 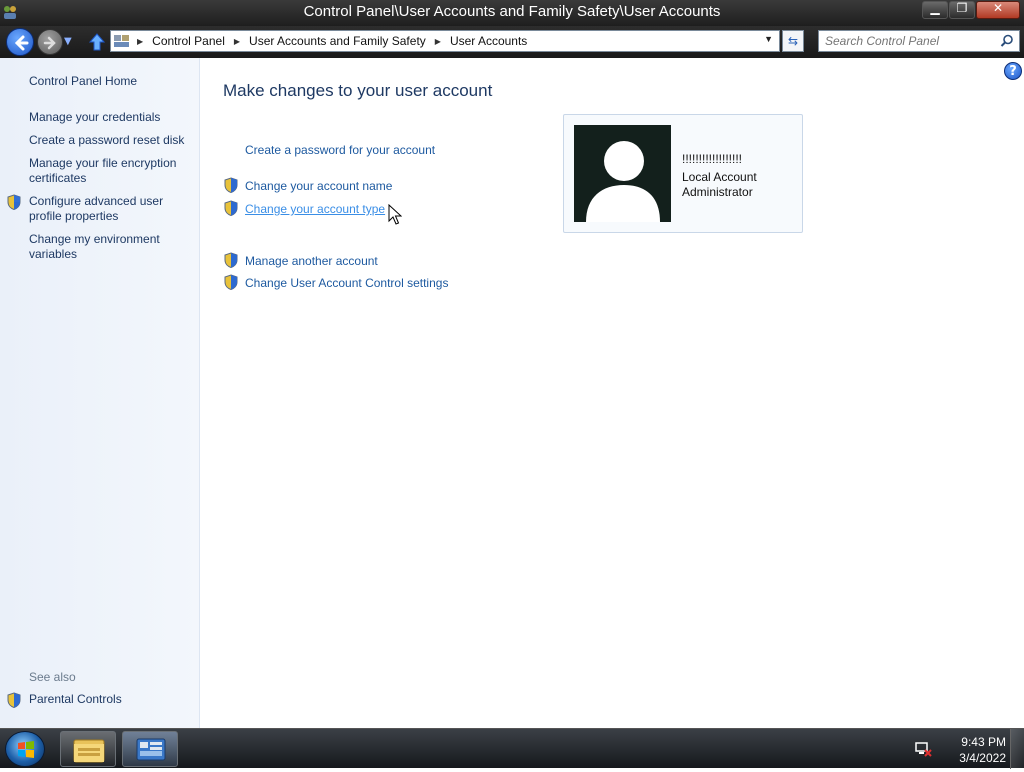 What do you see at coordinates (83, 81) in the screenshot?
I see `sidebar-control-panel-home: Control Panel Home` at bounding box center [83, 81].